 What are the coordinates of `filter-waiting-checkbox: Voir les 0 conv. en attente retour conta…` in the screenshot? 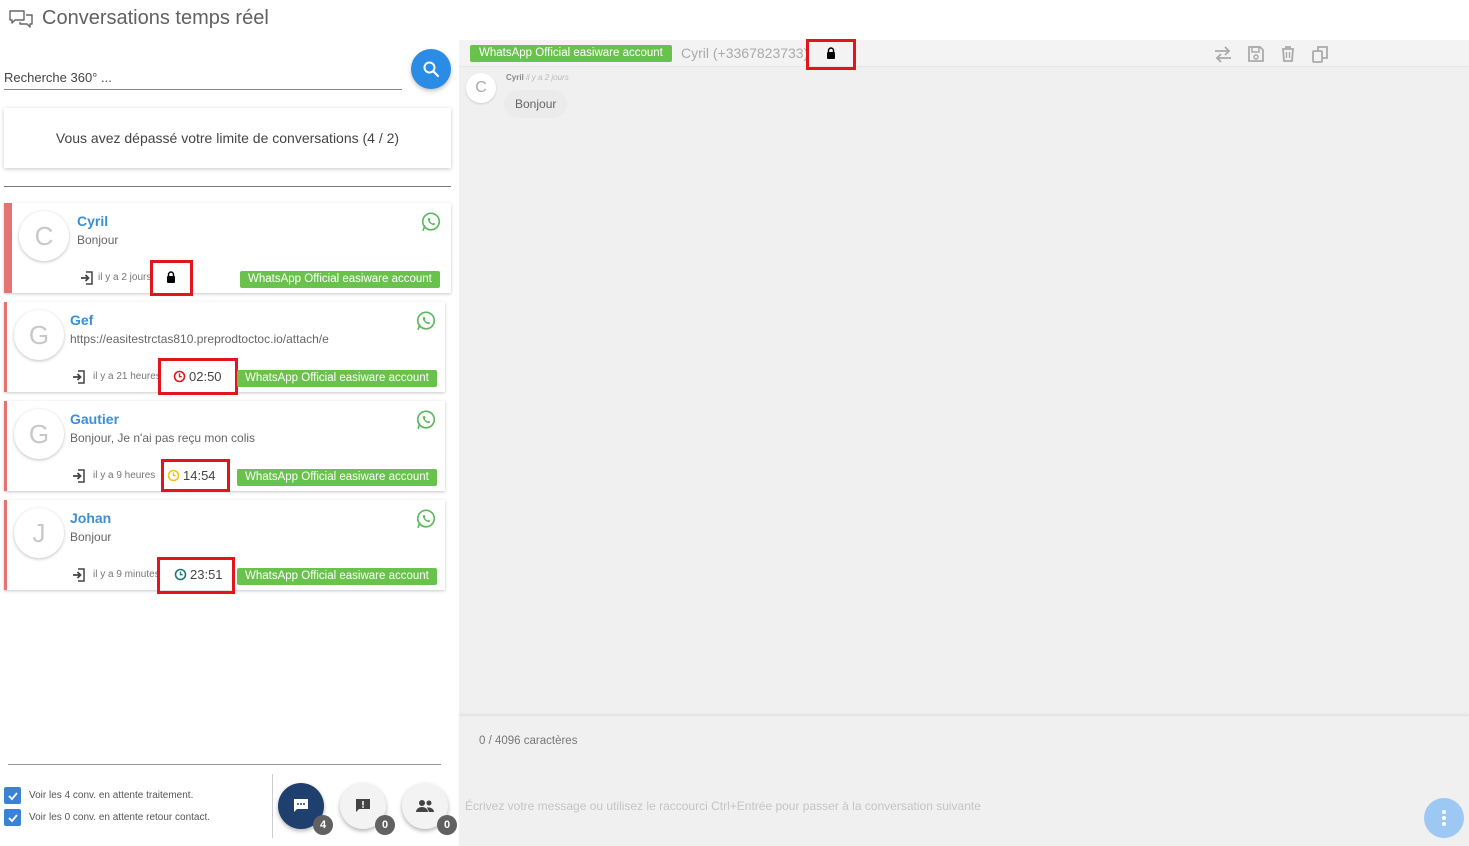 It's located at (107, 817).